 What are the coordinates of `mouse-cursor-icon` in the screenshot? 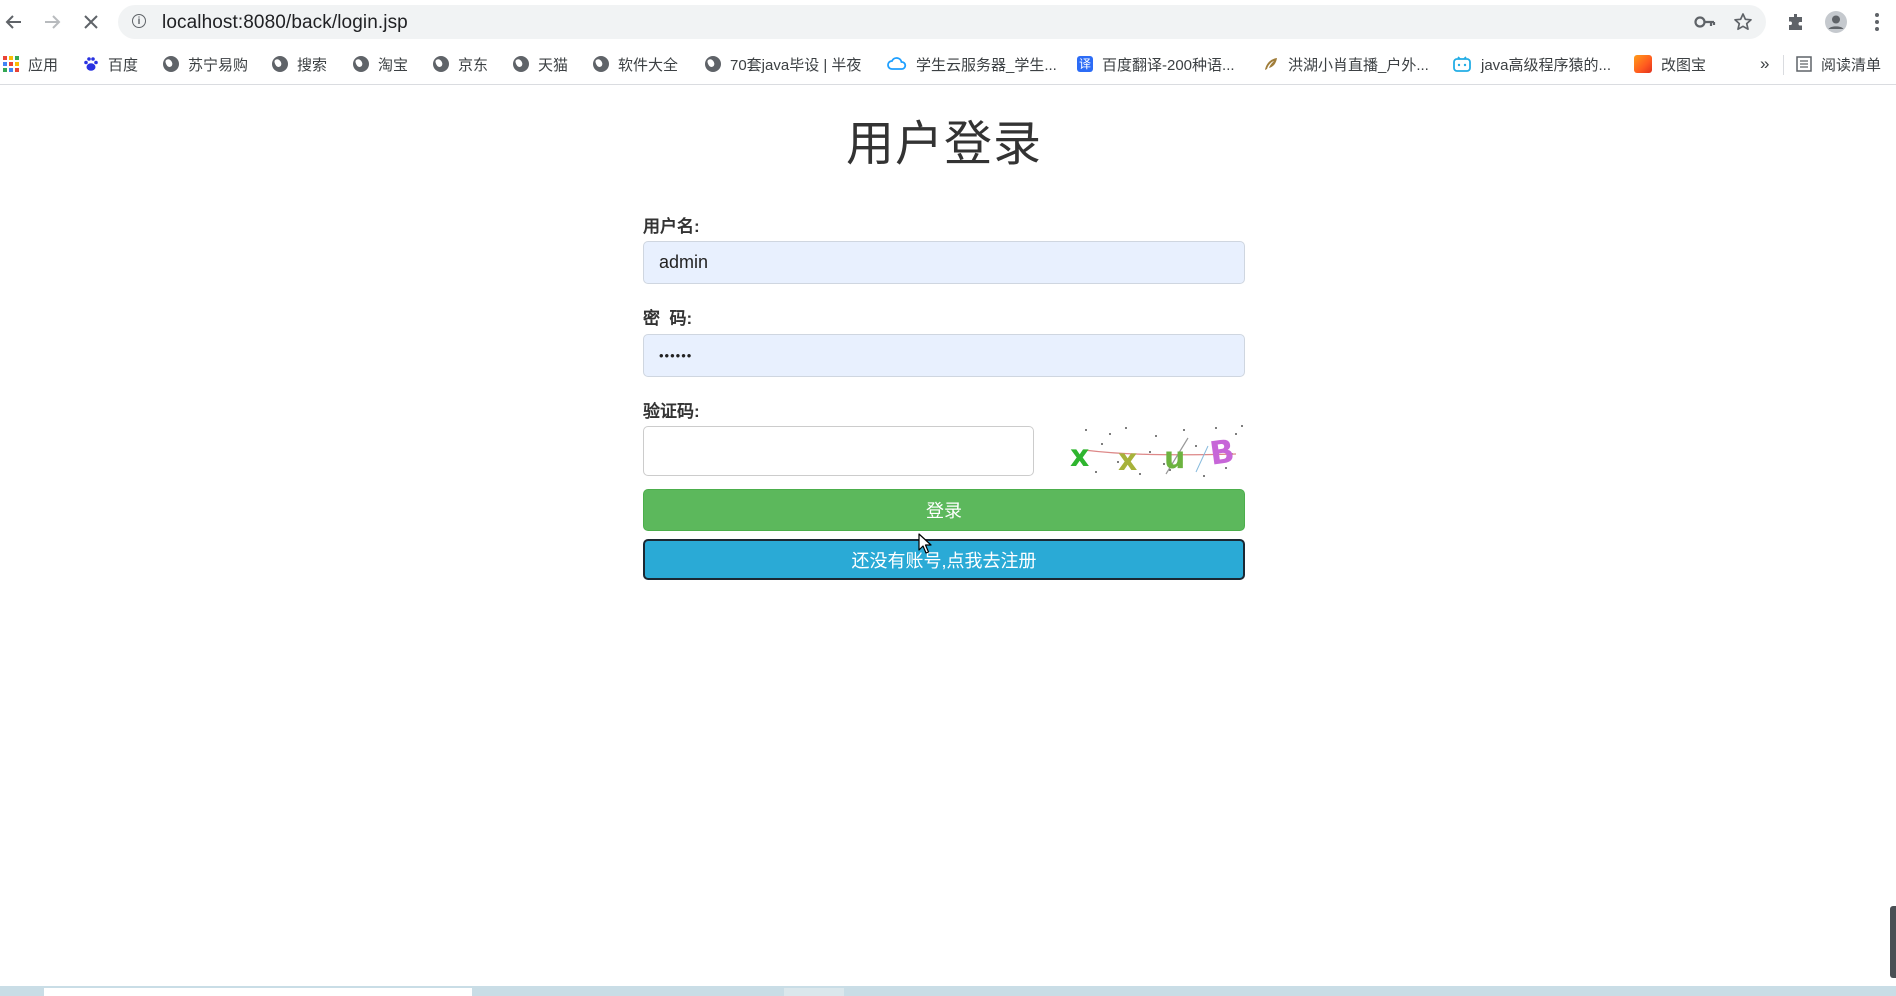 It's located at (925, 543).